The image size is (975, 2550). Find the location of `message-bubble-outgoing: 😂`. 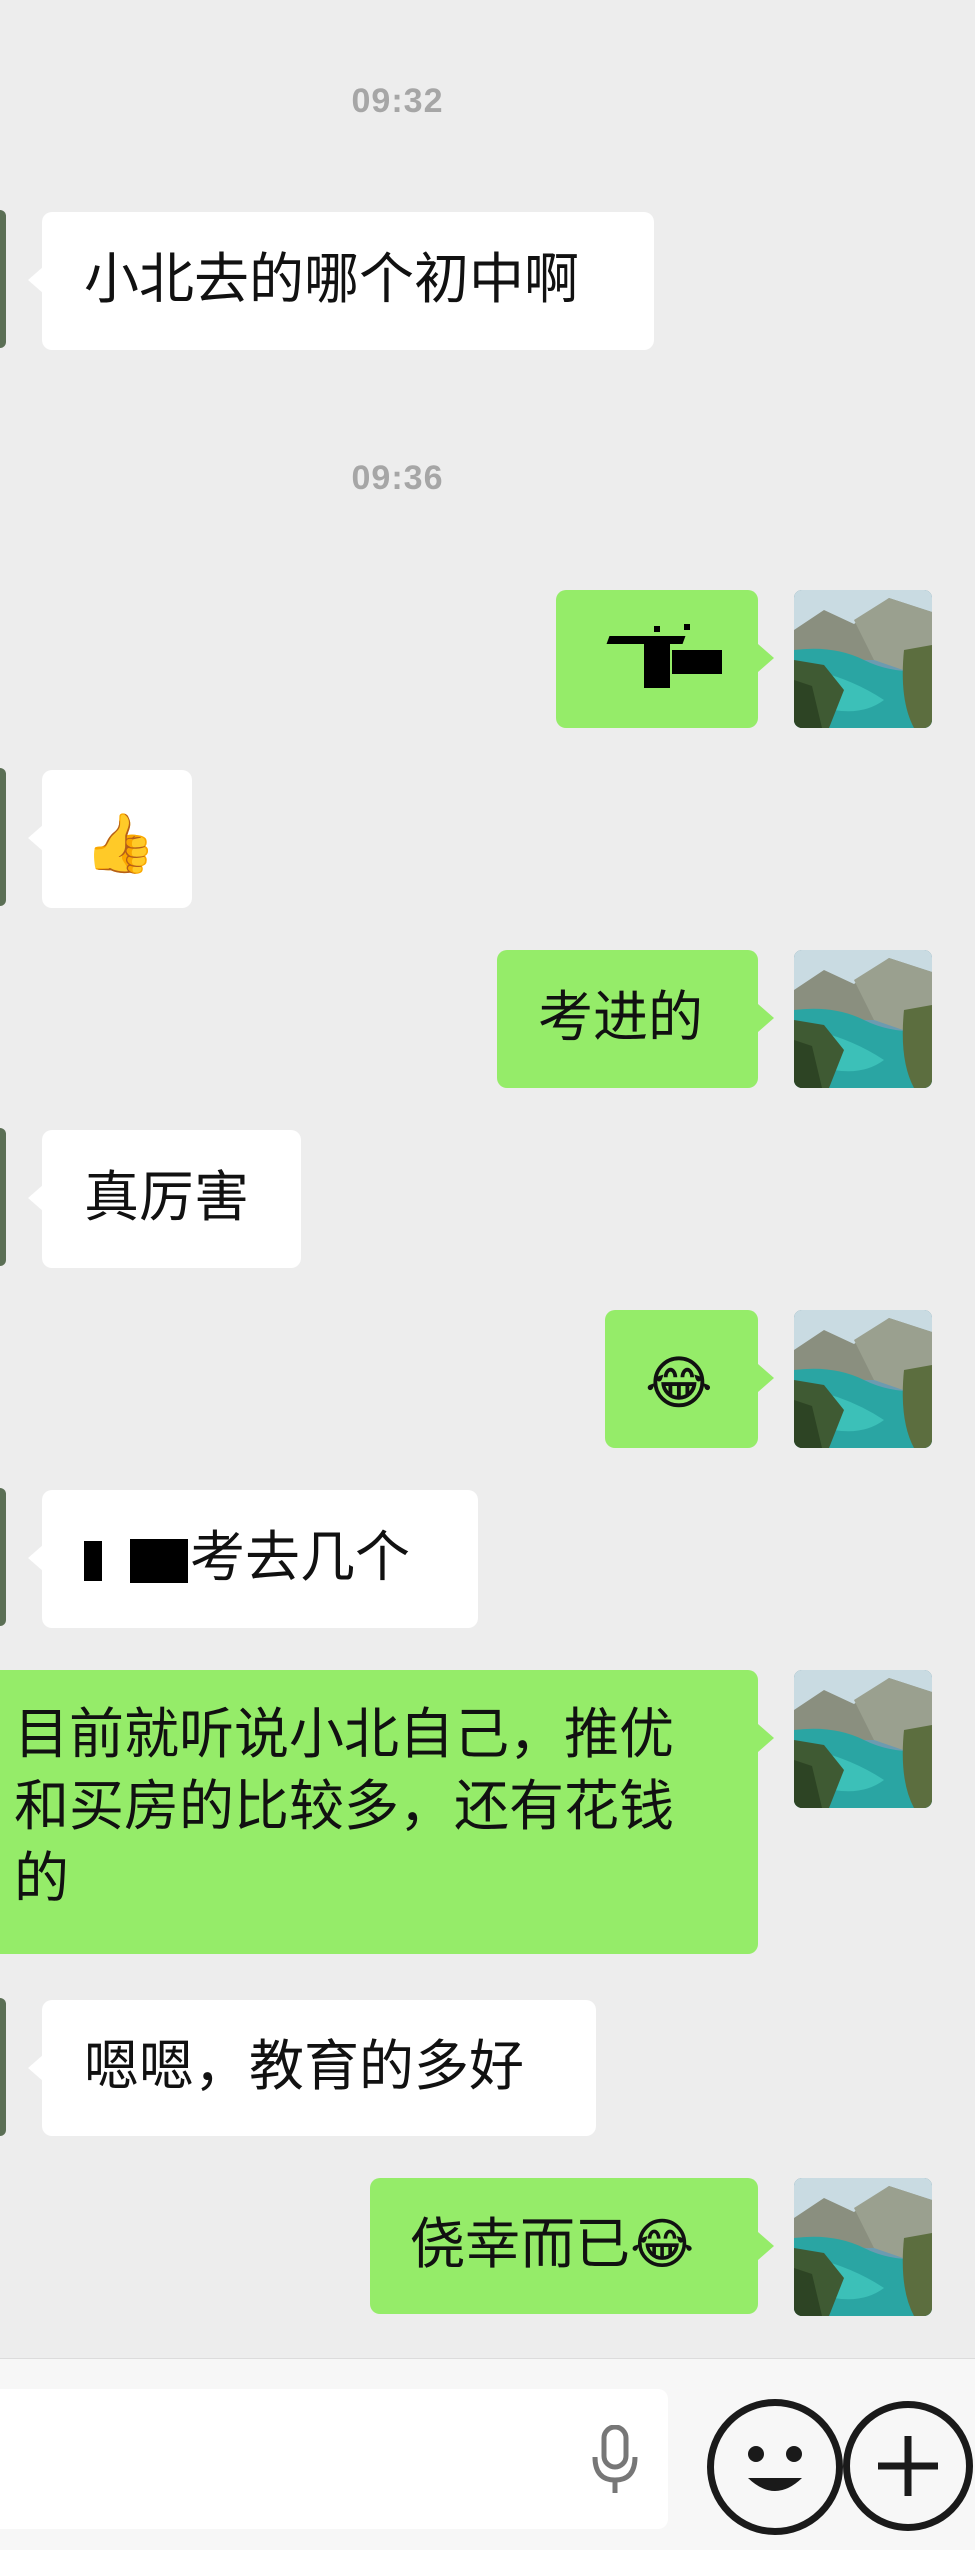

message-bubble-outgoing: 😂 is located at coordinates (689, 1379).